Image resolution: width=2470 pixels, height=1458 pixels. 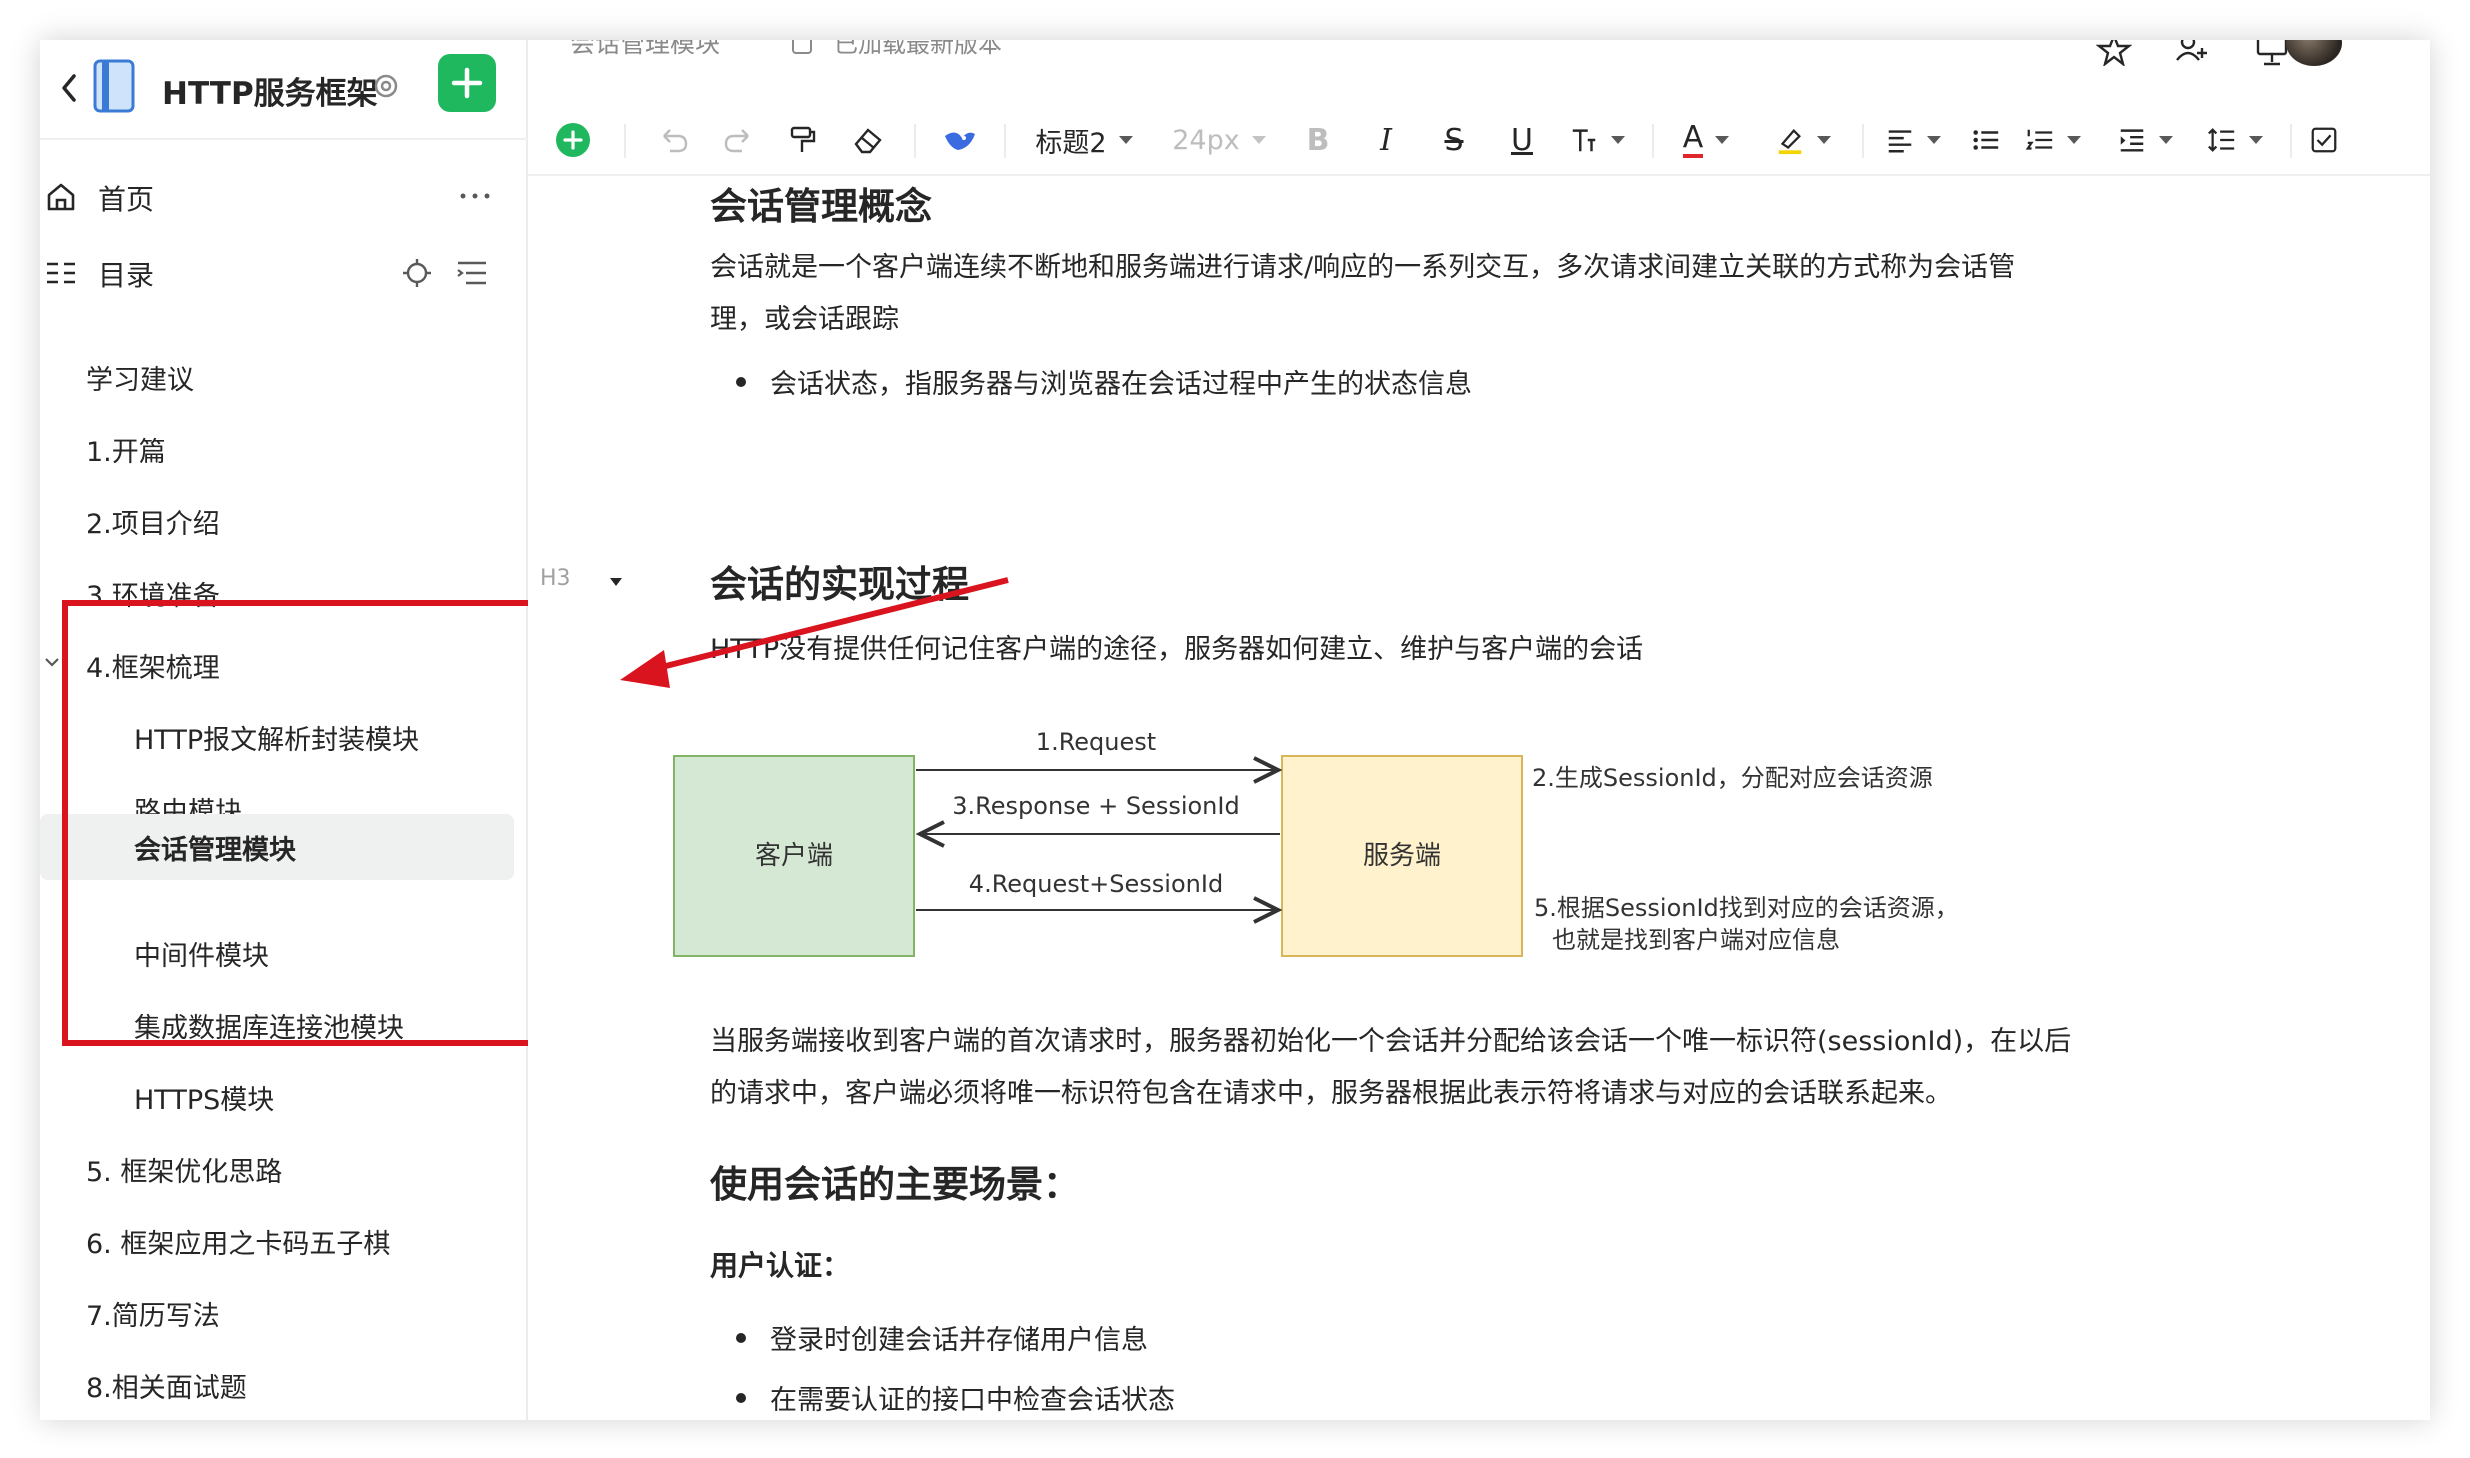 I want to click on toc-item-label: 学习建议, so click(x=140, y=380).